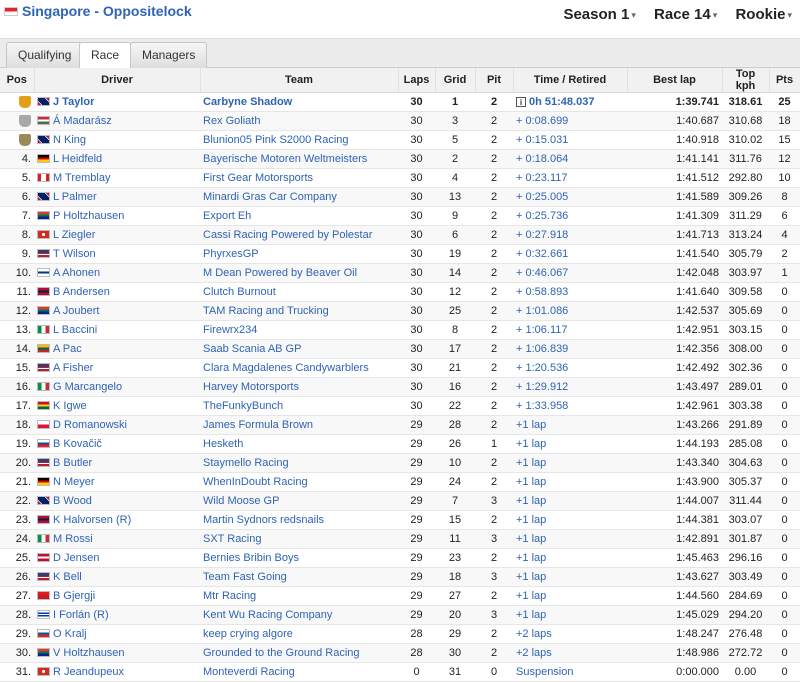 The height and width of the screenshot is (682, 800). Describe the element at coordinates (17, 80) in the screenshot. I see `col-pos-header: Pos` at that location.